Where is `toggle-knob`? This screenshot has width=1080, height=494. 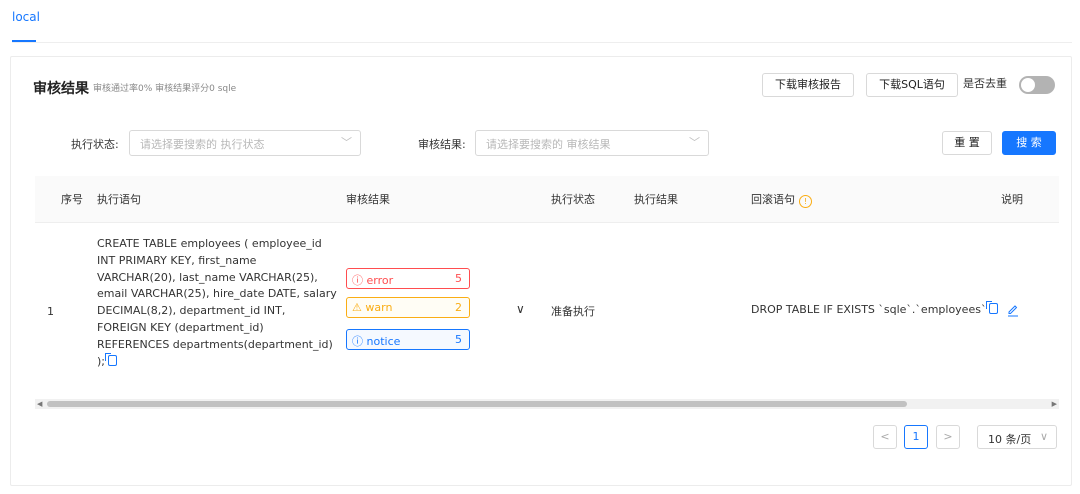
toggle-knob is located at coordinates (1028, 85).